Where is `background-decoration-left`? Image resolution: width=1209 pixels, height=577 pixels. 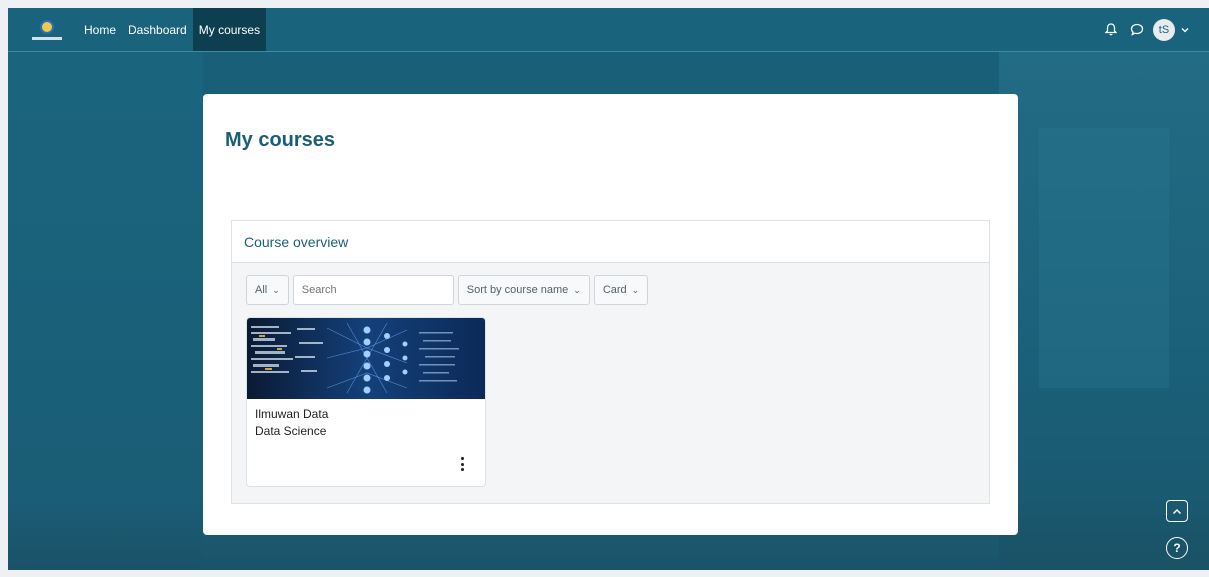 background-decoration-left is located at coordinates (105, 310).